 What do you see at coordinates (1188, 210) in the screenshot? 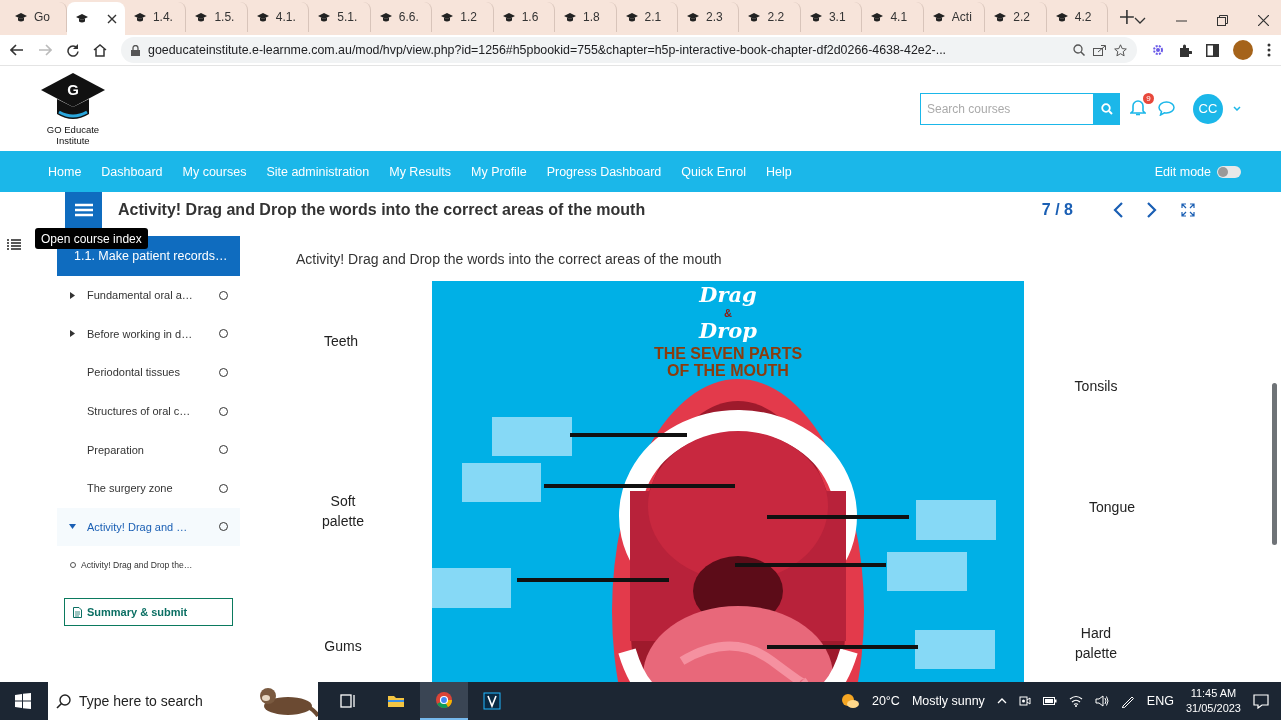
I see `fullscreen-icon` at bounding box center [1188, 210].